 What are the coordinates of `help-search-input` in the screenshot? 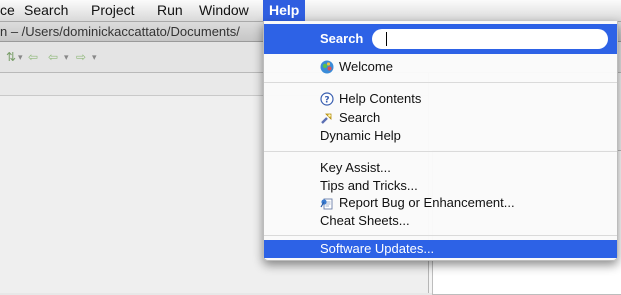 It's located at (490, 39).